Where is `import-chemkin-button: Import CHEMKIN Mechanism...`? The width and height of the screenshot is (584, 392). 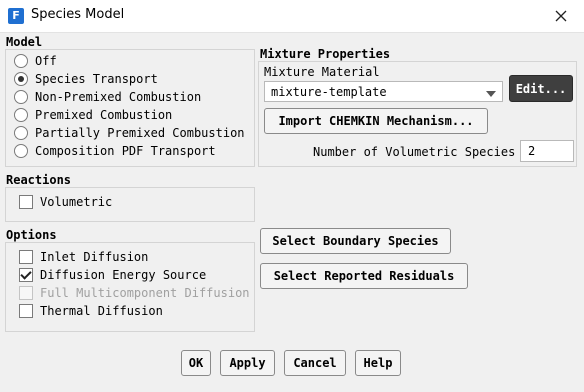
import-chemkin-button: Import CHEMKIN Mechanism... is located at coordinates (376, 121).